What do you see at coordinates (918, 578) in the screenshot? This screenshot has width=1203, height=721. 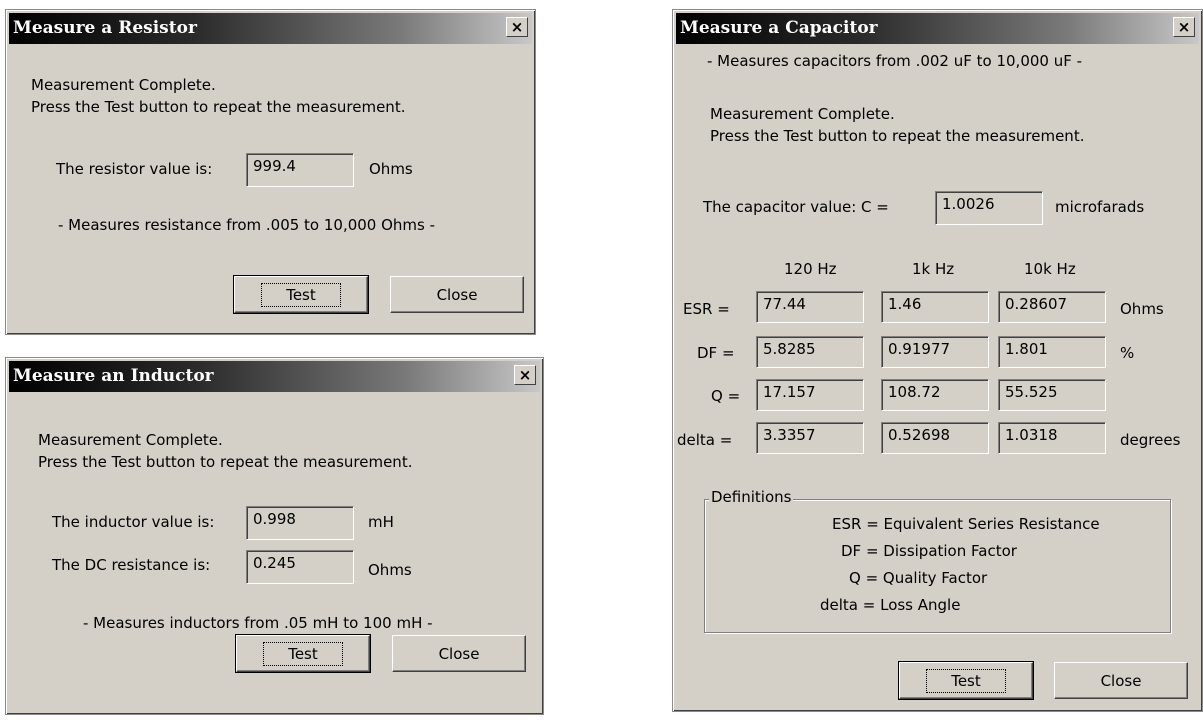 I see `definition-q: Q = Quality Factor` at bounding box center [918, 578].